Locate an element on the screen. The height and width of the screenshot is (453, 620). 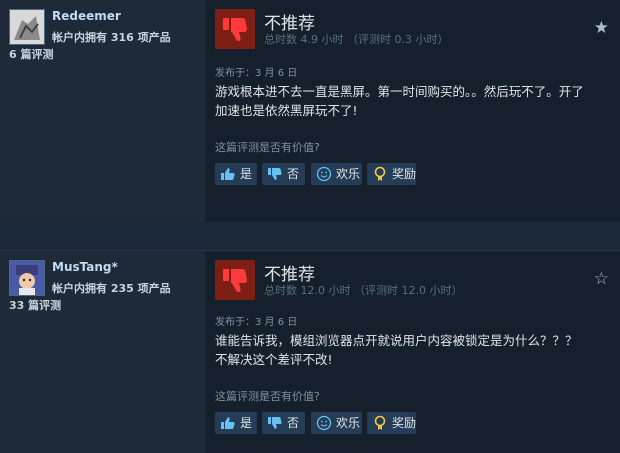
review-content-line: 不解决这个差评不改! is located at coordinates (274, 359).